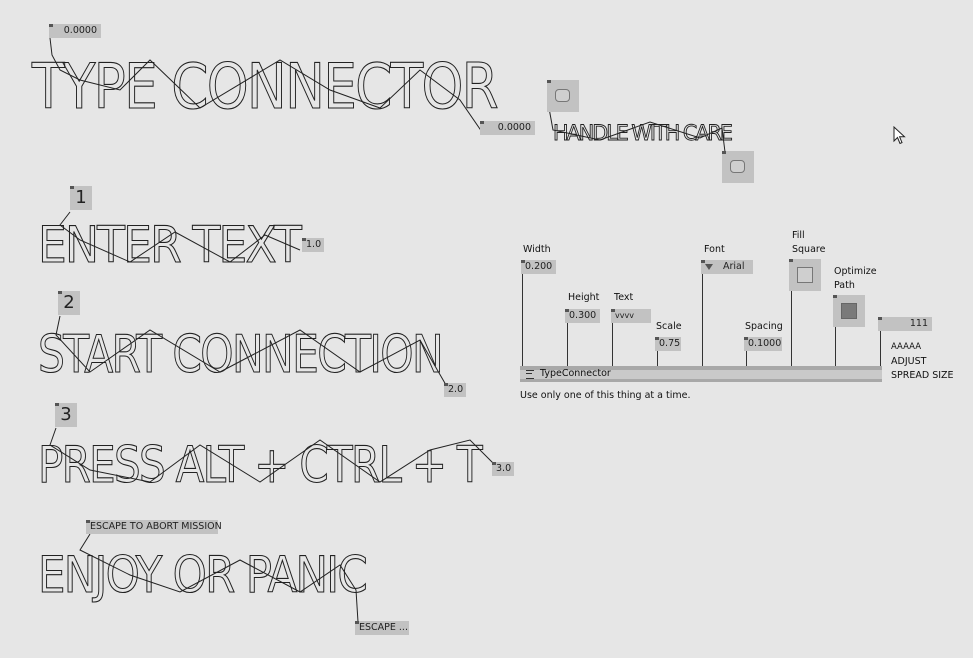 Image resolution: width=973 pixels, height=658 pixels. I want to click on step-3-value: 3.0, so click(503, 469).